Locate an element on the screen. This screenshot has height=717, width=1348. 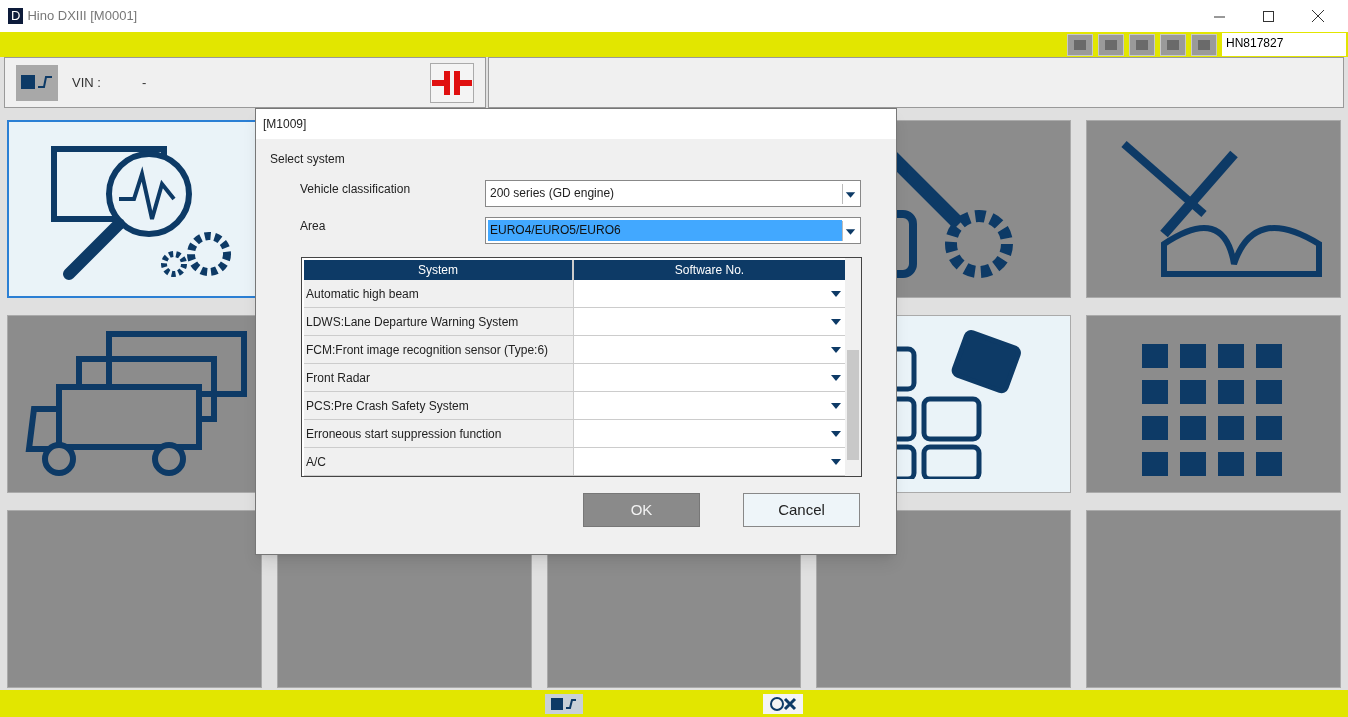
dropdown: EURO4/EURO5/EURO6 is located at coordinates (673, 230).